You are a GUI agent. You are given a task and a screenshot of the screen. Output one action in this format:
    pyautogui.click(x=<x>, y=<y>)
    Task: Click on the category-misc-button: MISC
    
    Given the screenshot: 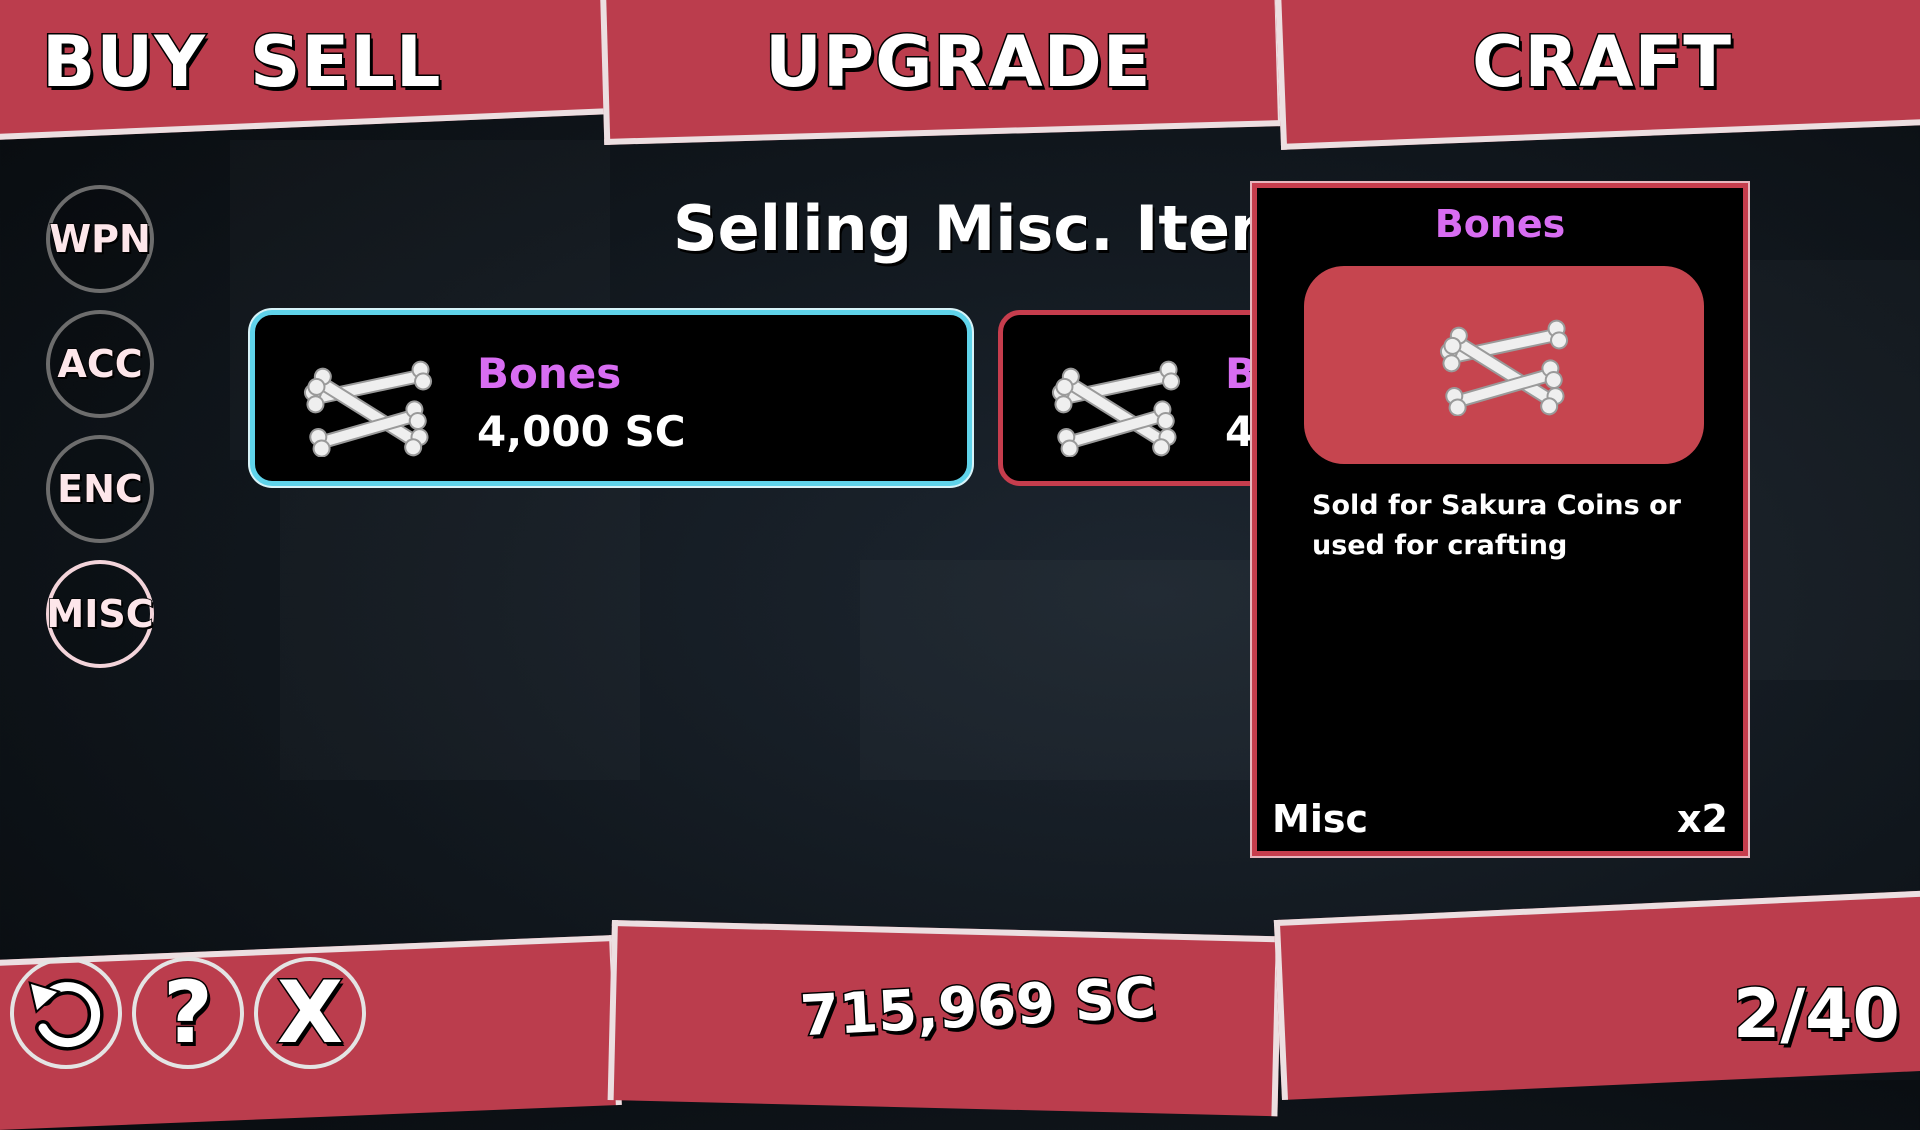 What is the action you would take?
    pyautogui.click(x=100, y=614)
    